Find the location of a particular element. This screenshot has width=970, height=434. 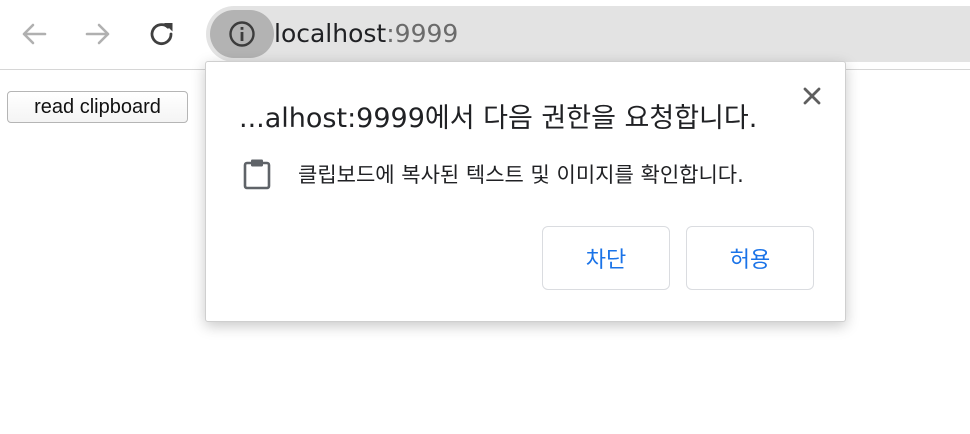

url-port: :9999 is located at coordinates (422, 33).